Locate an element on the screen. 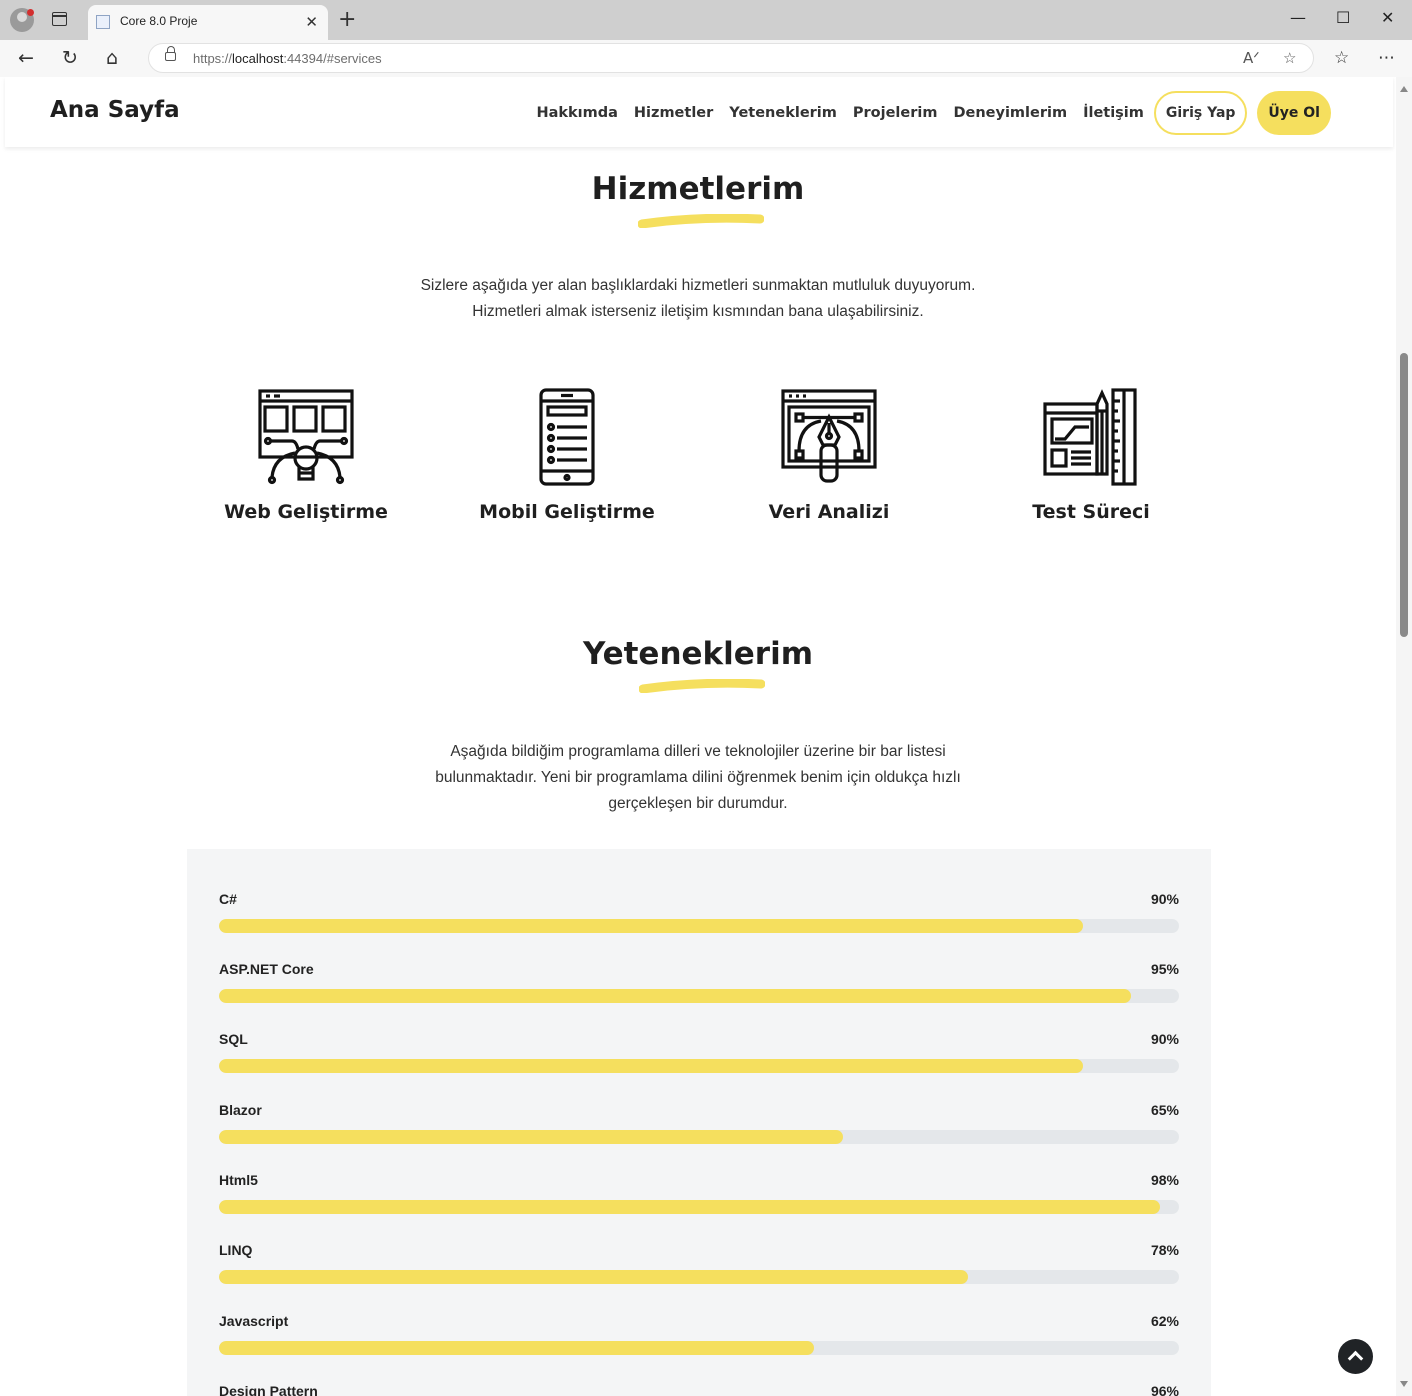 The image size is (1412, 1396). browser-tab: Core 8.0 Proje ✕ is located at coordinates (208, 22).